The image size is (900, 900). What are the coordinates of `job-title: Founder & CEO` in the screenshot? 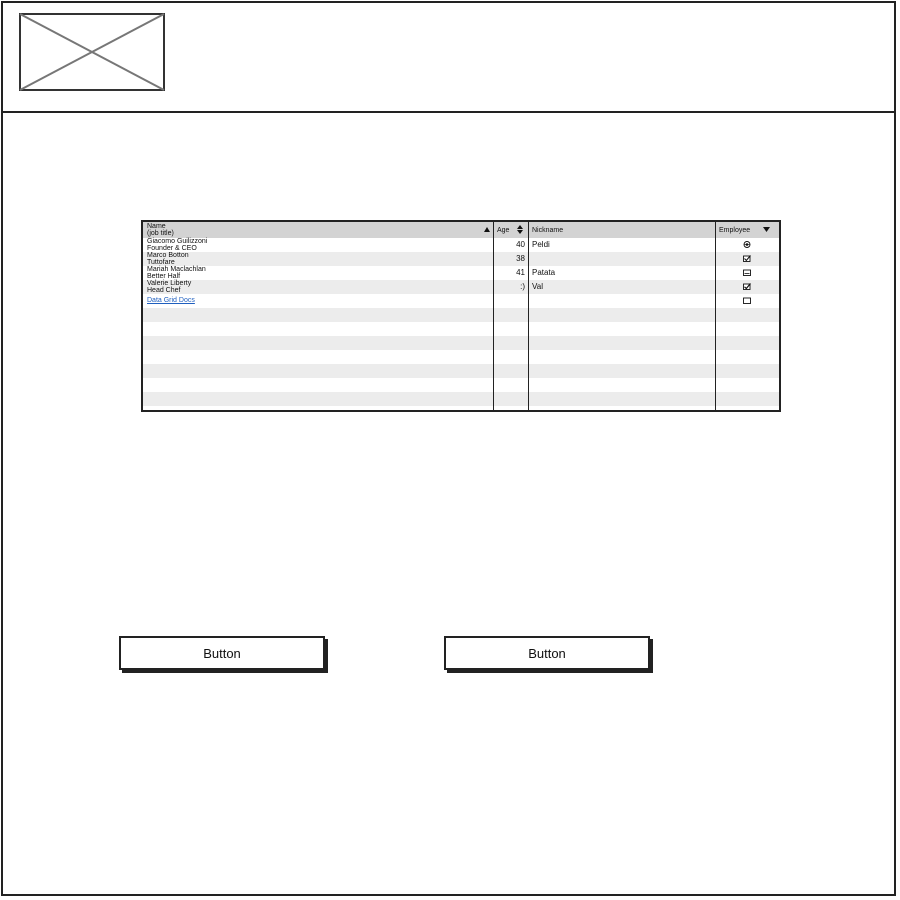 It's located at (172, 248).